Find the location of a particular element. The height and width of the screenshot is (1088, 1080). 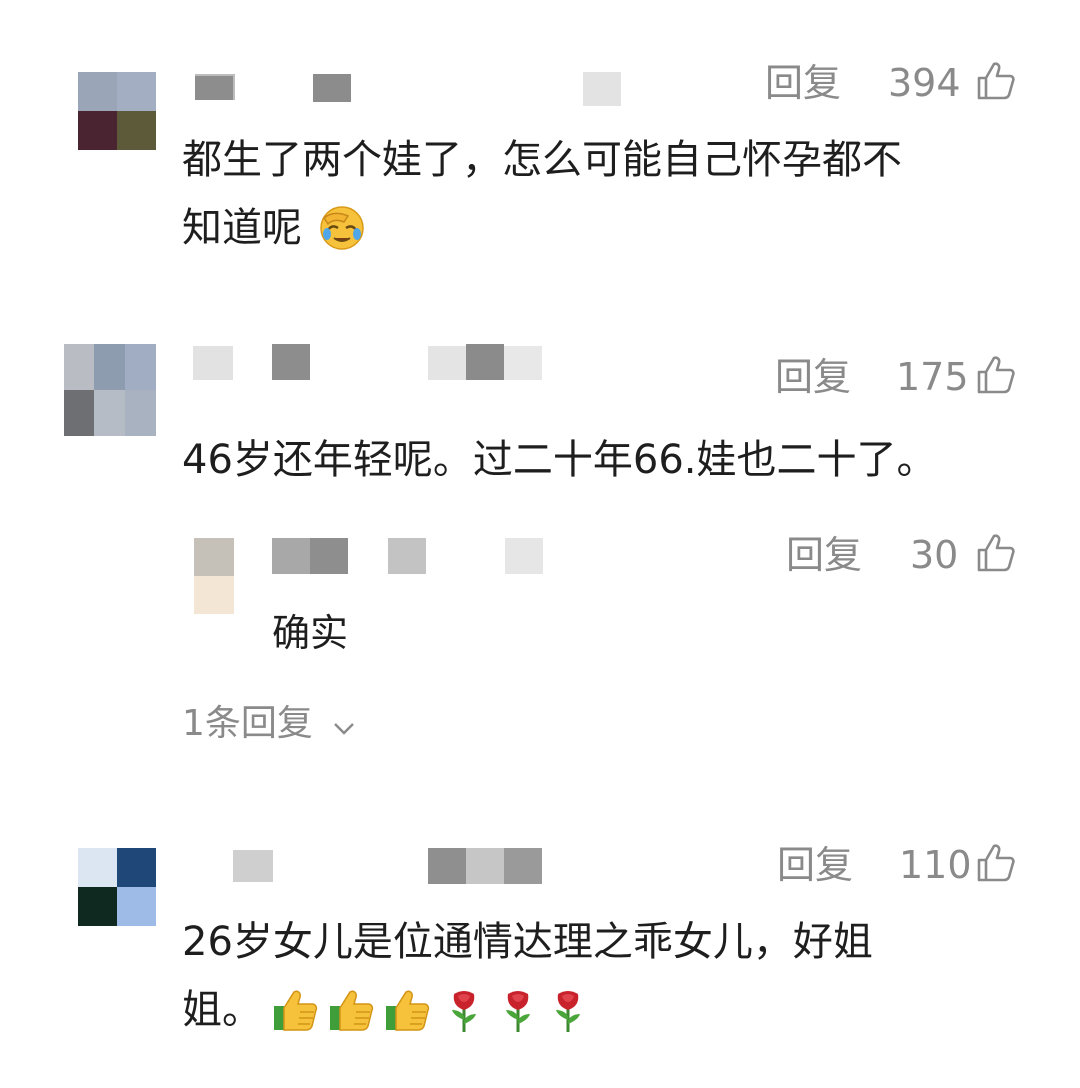

comment-text: 46岁还年轻呢。过二十年66.娃也二十了。 is located at coordinates (559, 460).